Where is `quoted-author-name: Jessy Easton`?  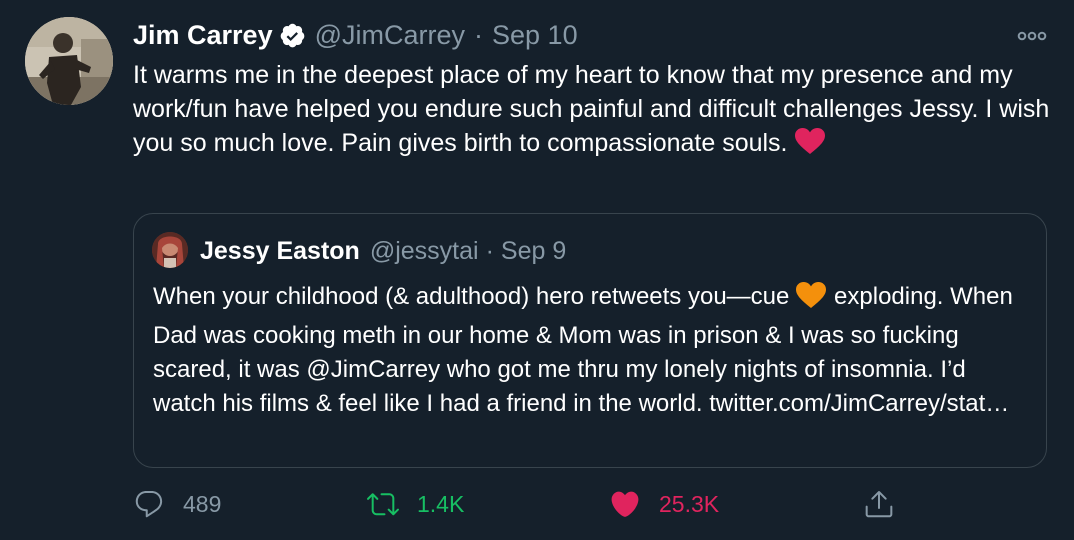
quoted-author-name: Jessy Easton is located at coordinates (280, 250).